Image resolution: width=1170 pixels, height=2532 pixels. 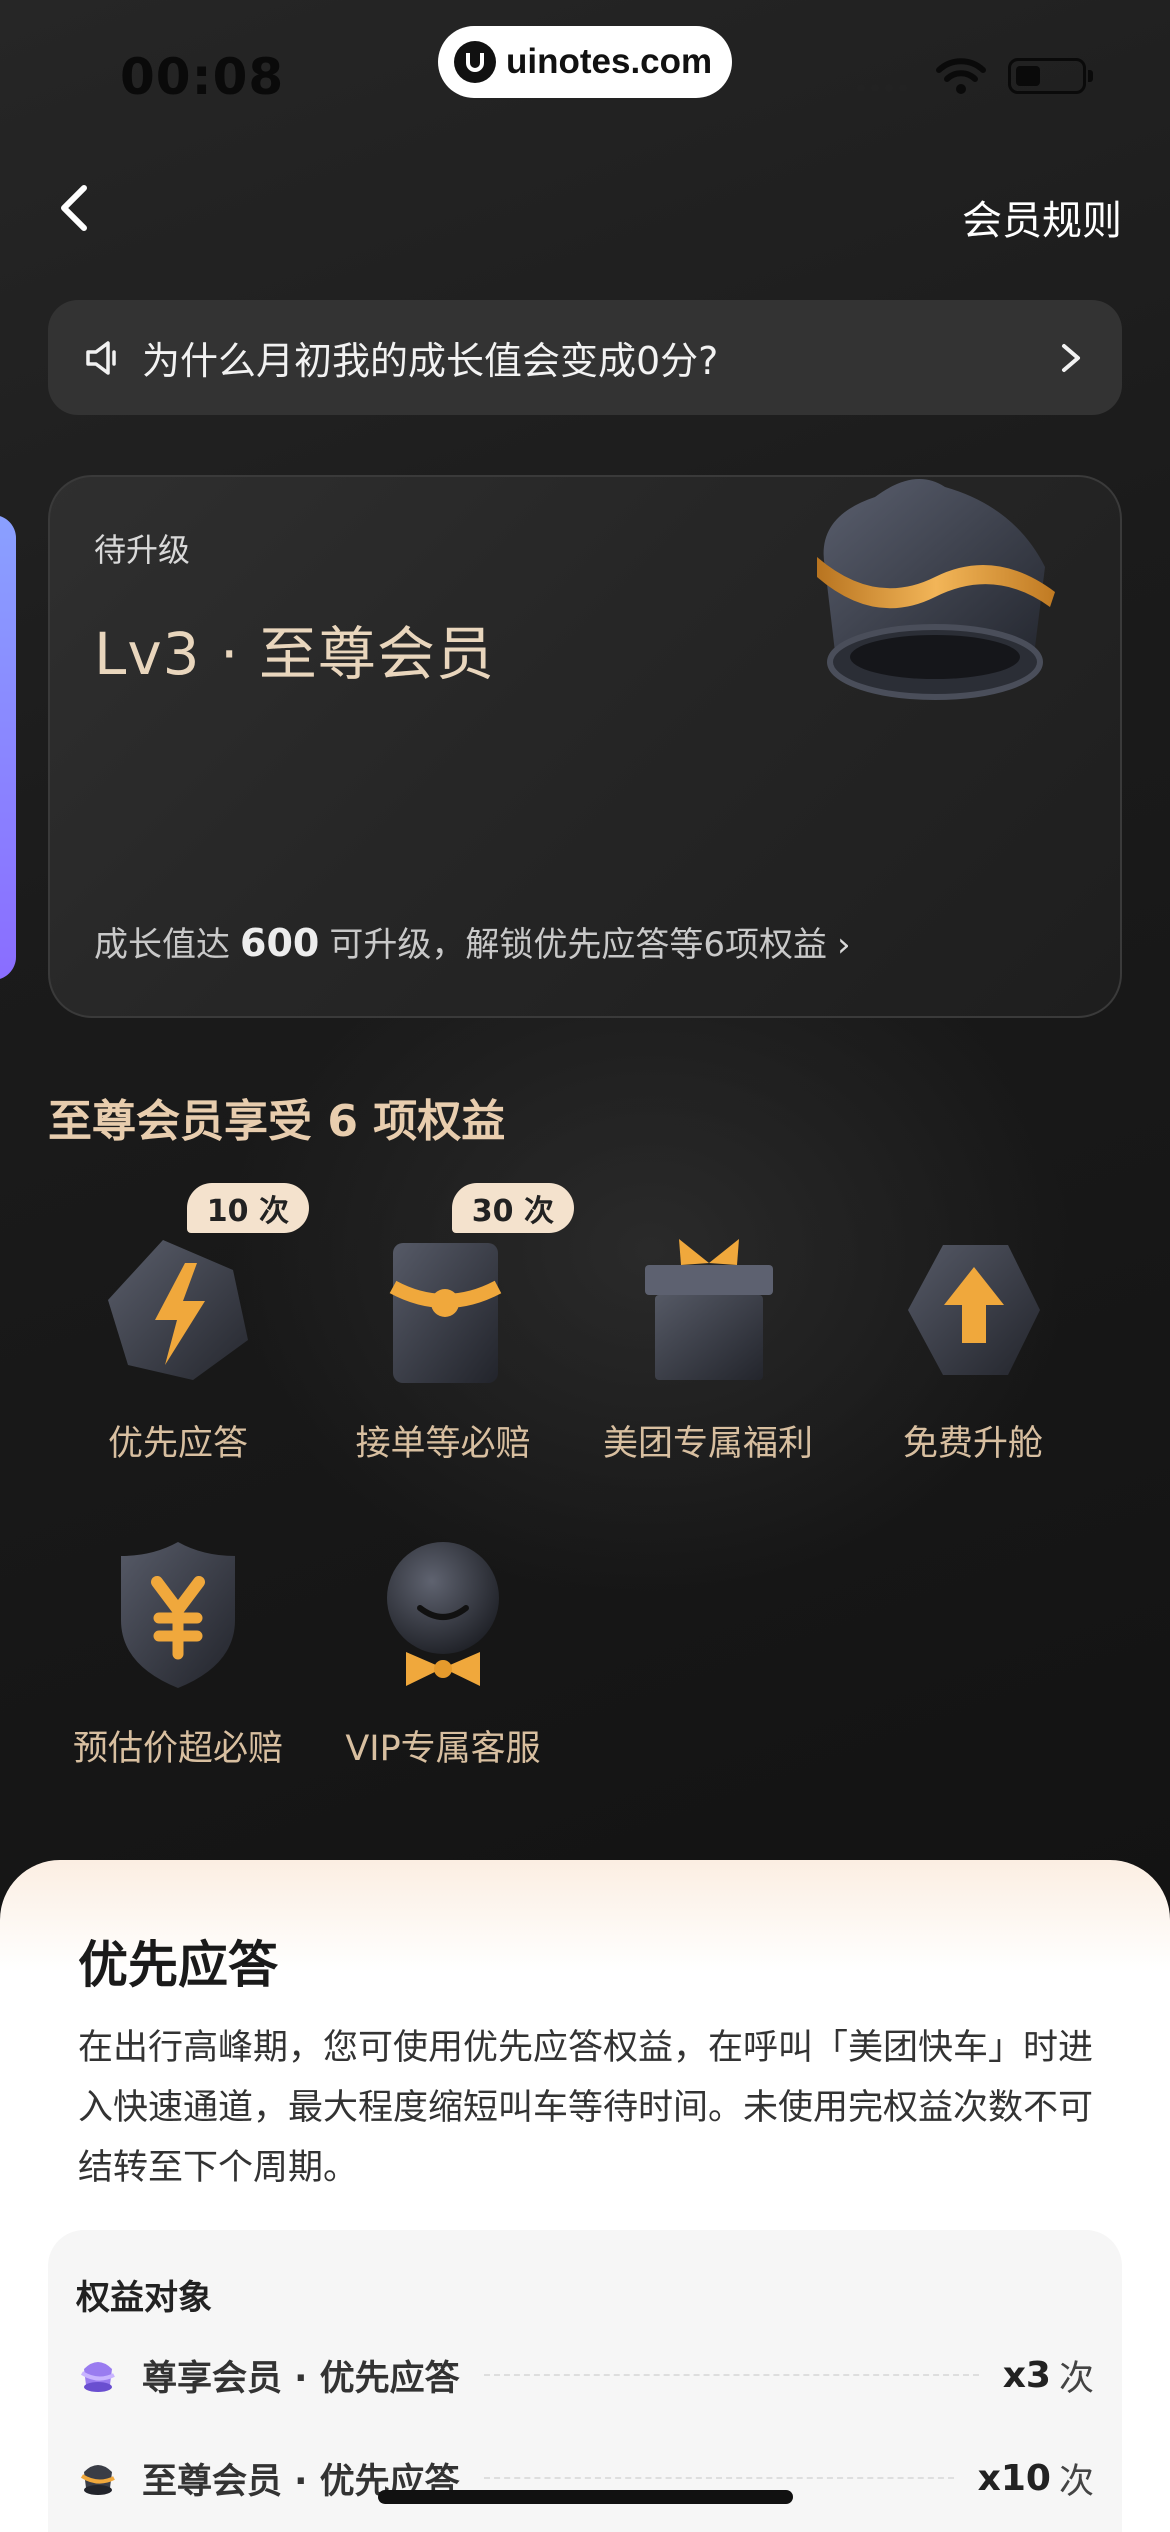 I want to click on speaker-icon, so click(x=101, y=357).